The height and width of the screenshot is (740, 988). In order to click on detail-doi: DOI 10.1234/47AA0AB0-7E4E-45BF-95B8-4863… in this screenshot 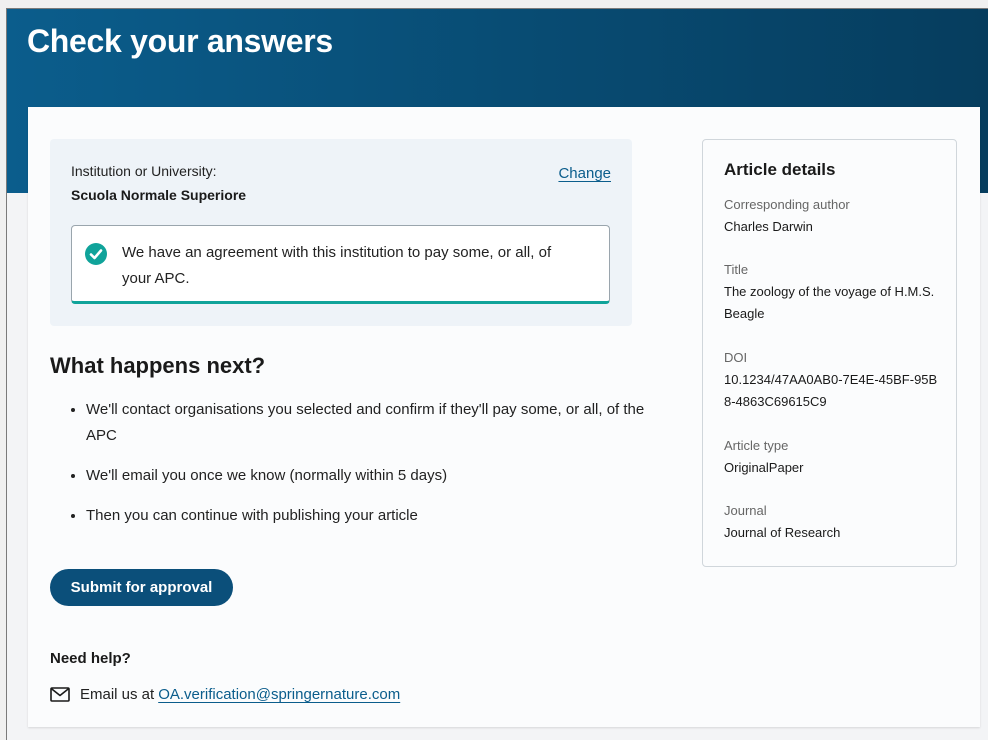, I will do `click(831, 380)`.